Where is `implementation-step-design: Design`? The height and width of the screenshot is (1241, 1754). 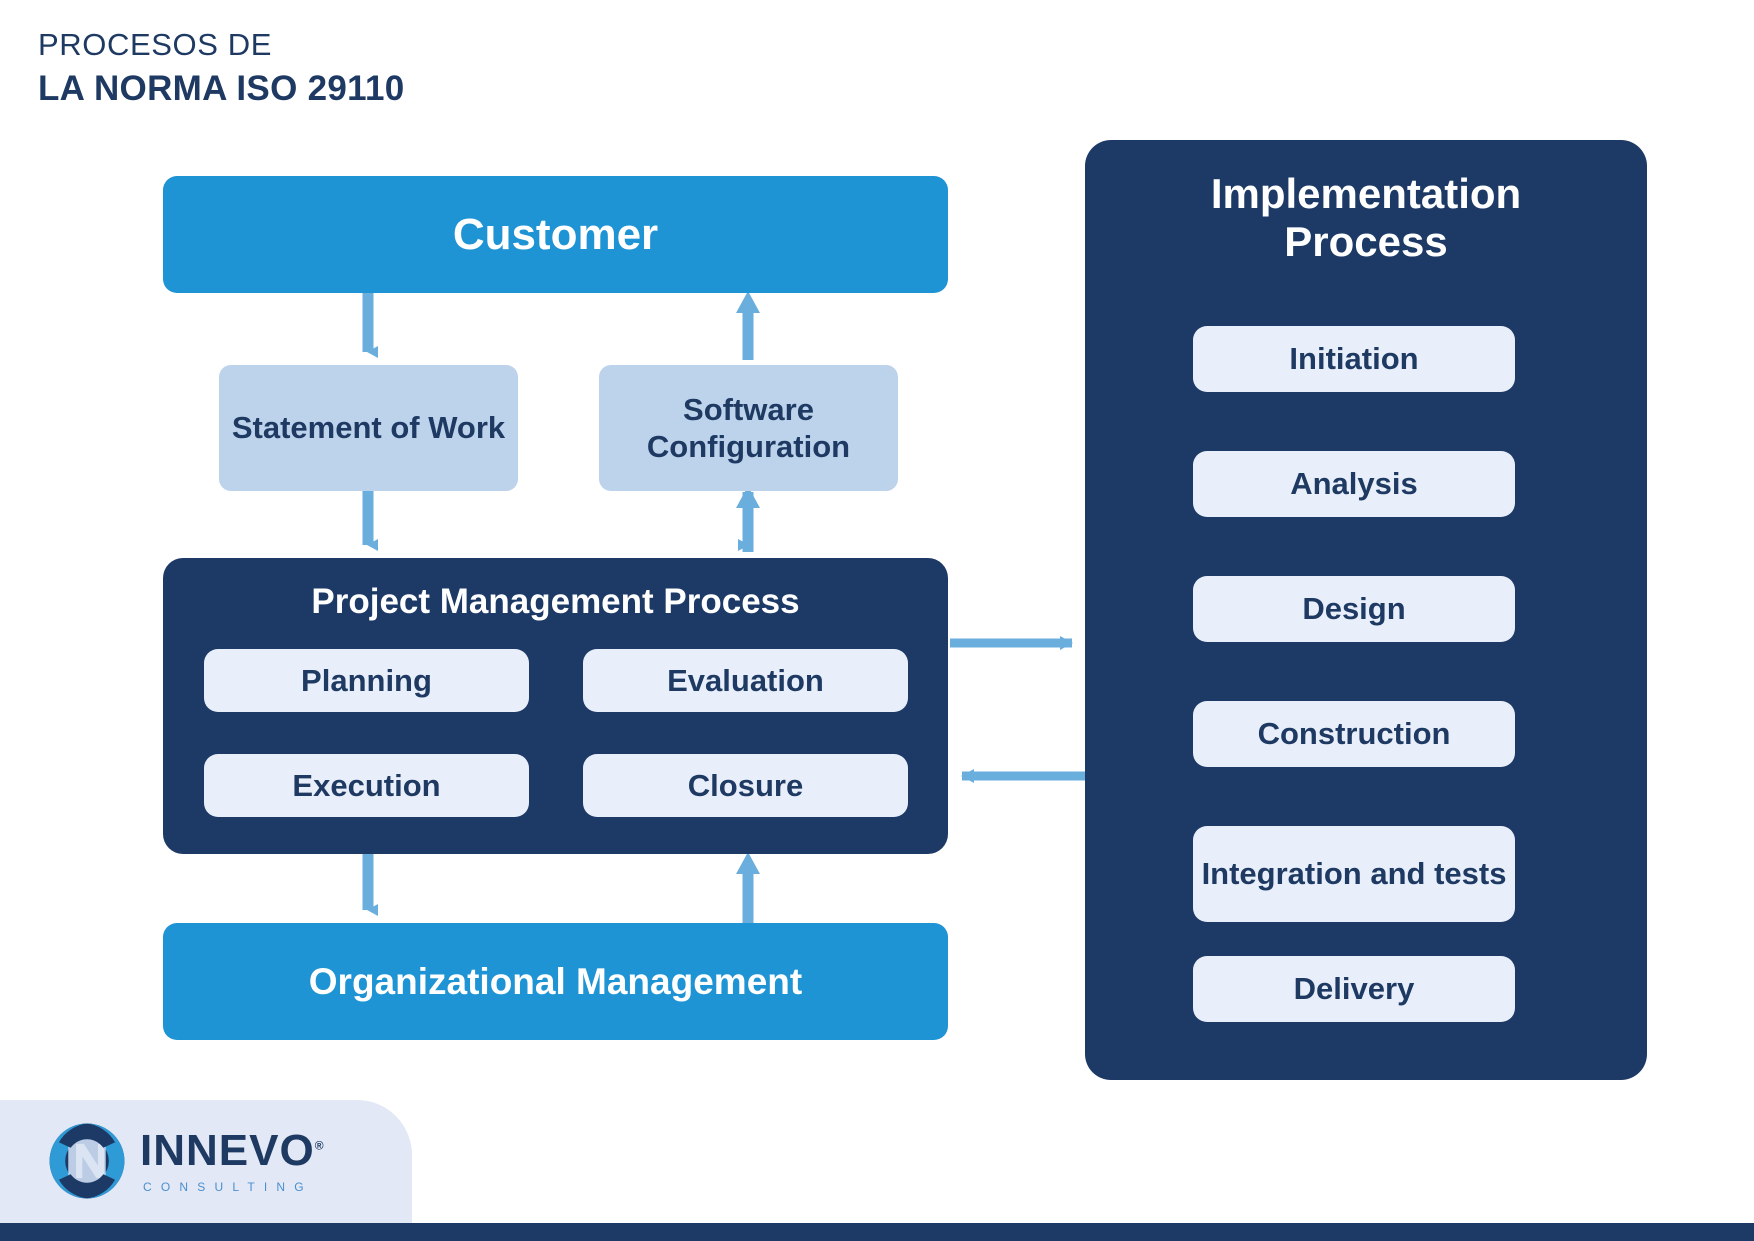 implementation-step-design: Design is located at coordinates (1354, 609).